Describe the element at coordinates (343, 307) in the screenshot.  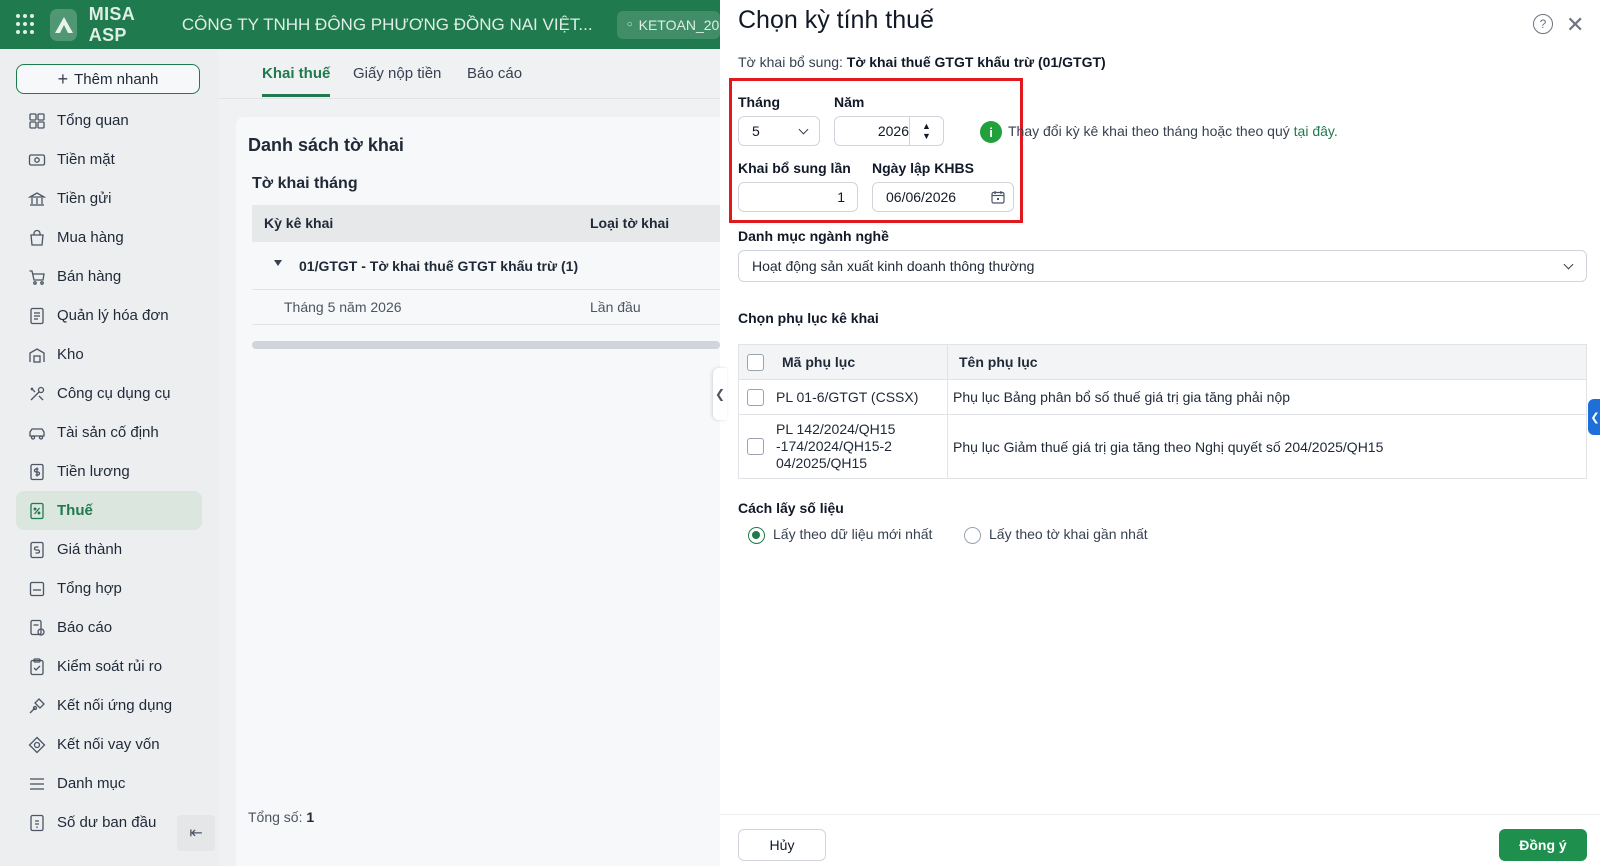
I see `row-period: Tháng 5 năm 2026` at that location.